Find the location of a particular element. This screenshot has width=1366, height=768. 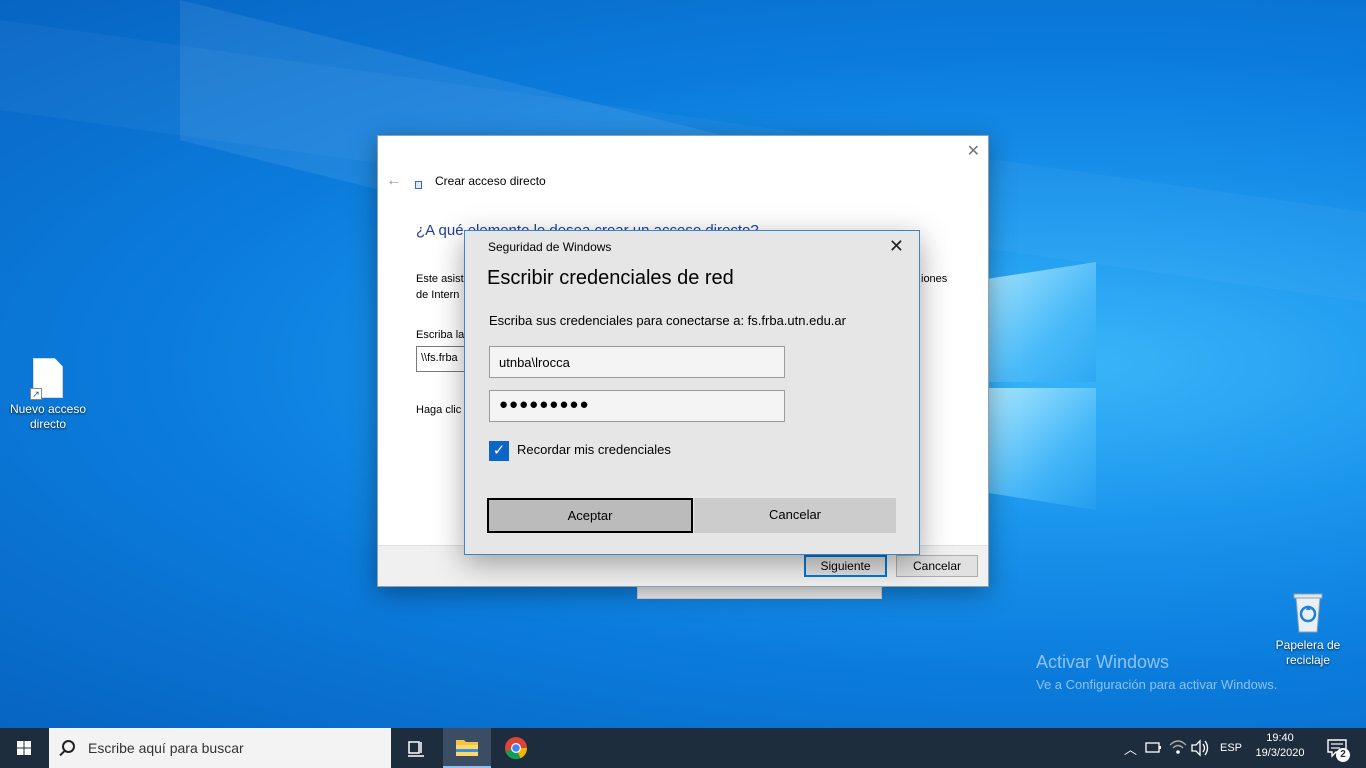

search-placeholder: Escribe aquí para buscar is located at coordinates (166, 748).